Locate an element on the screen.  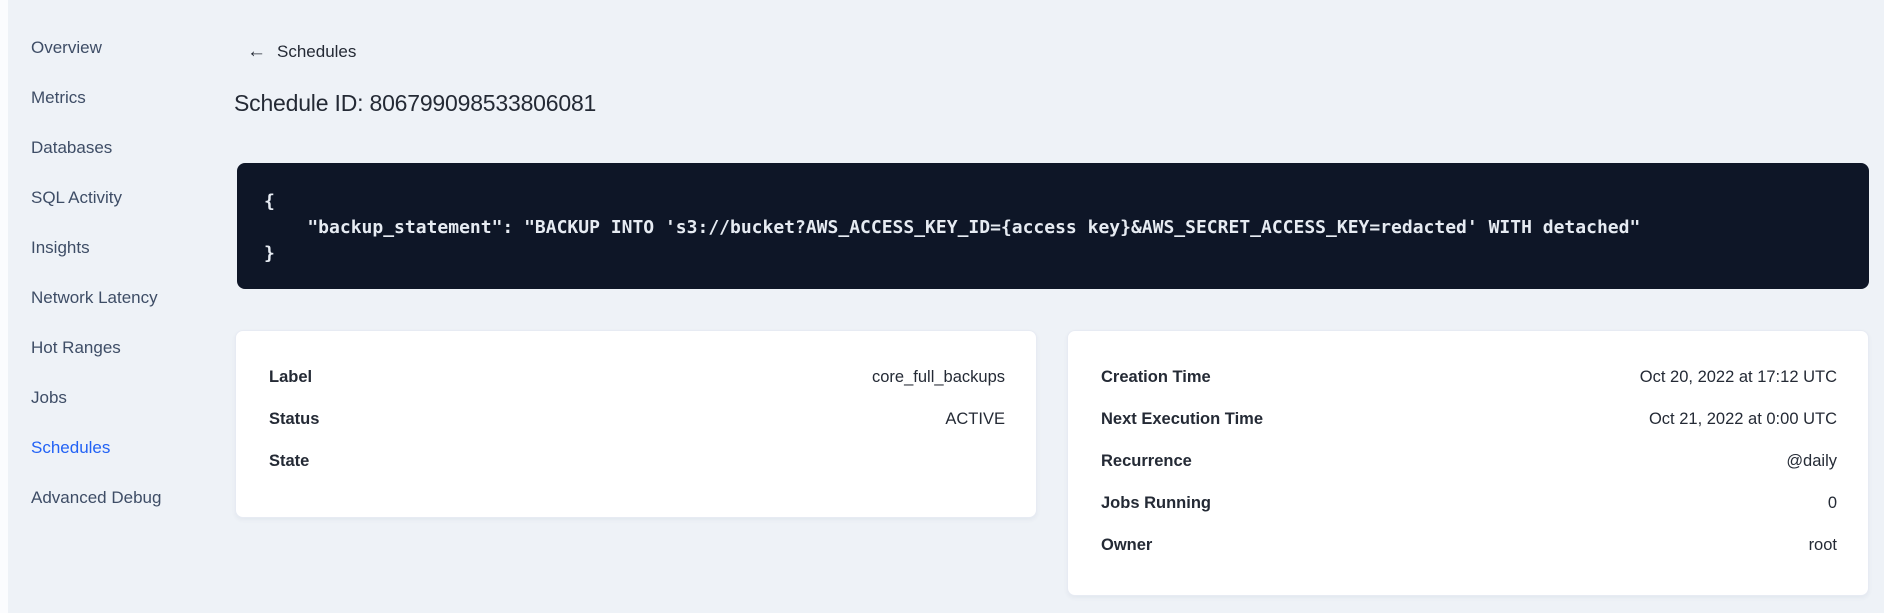
detail-row-label: Next Execution Time is located at coordinates (1182, 418).